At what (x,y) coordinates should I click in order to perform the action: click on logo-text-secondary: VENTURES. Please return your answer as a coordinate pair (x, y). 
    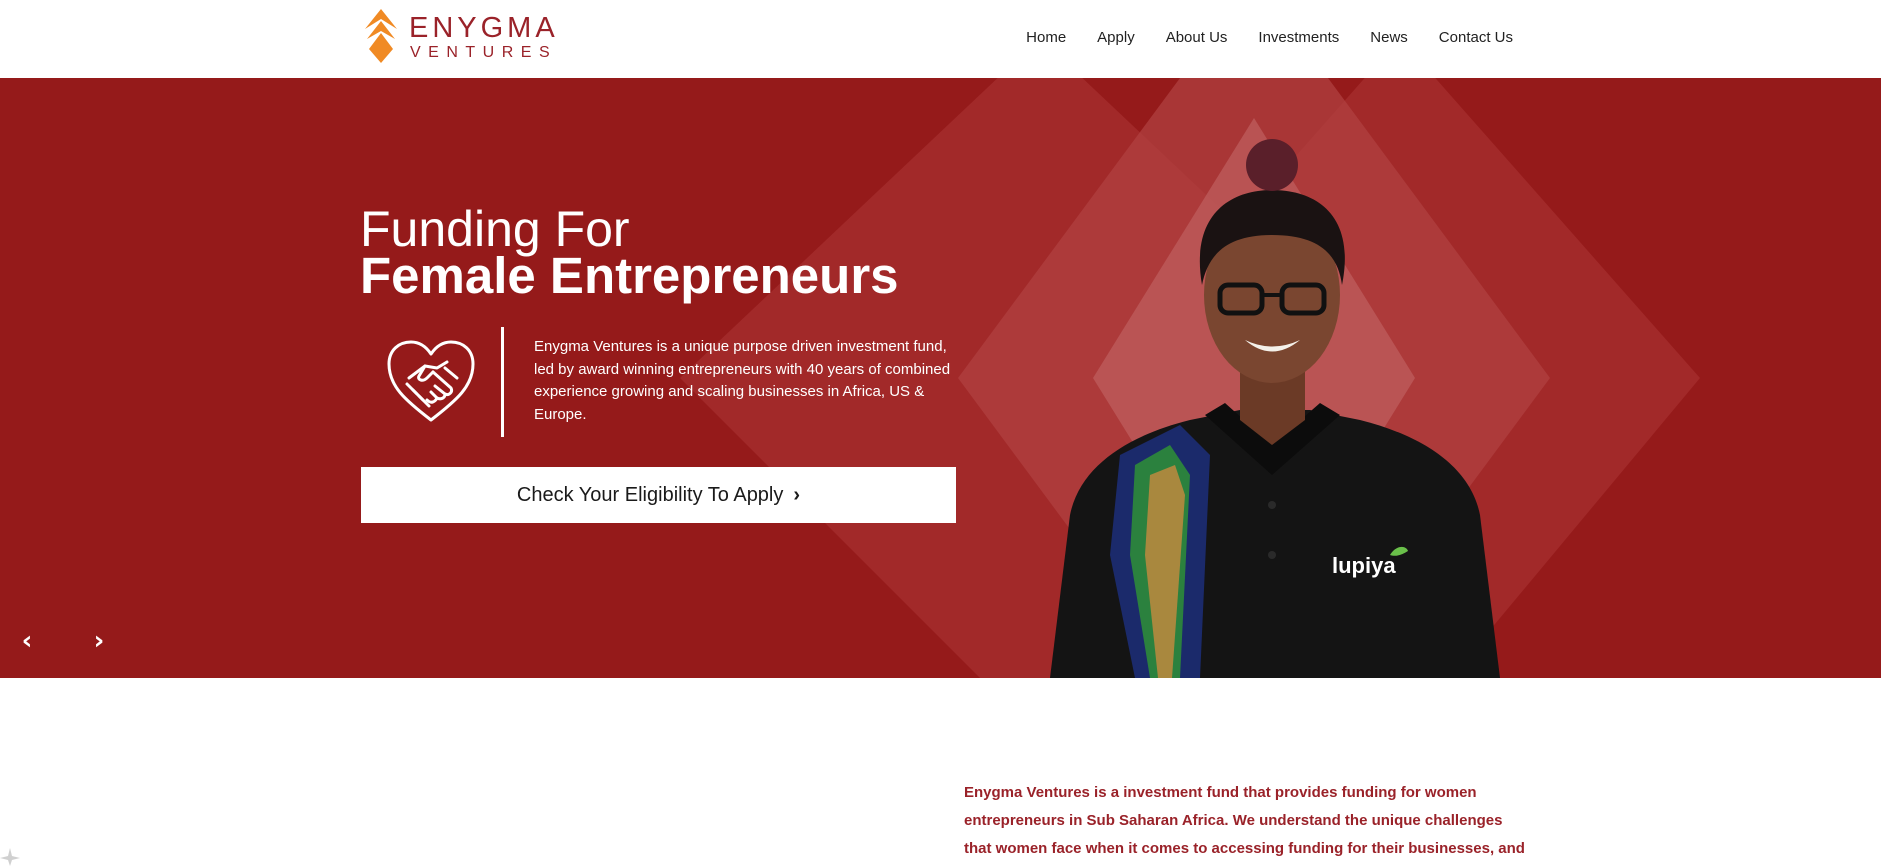
    Looking at the image, I should click on (484, 52).